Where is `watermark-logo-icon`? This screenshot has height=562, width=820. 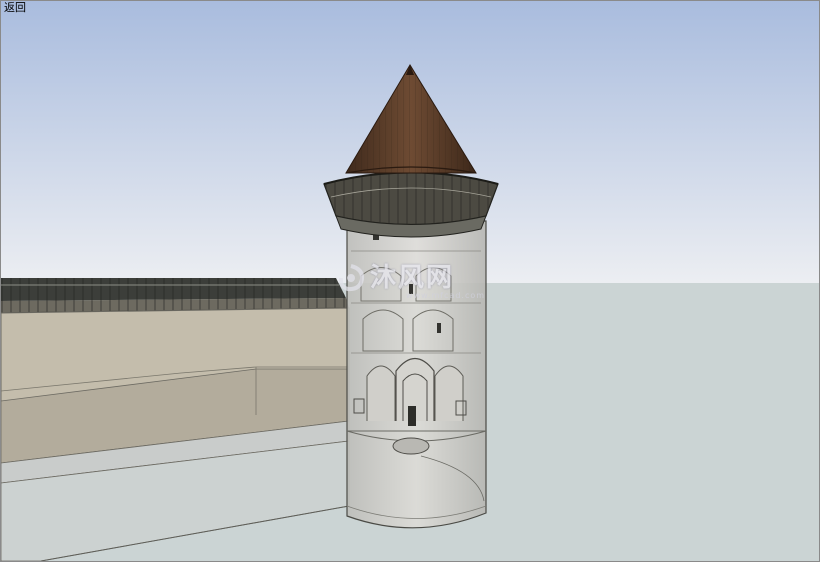
watermark-logo-icon is located at coordinates (351, 278).